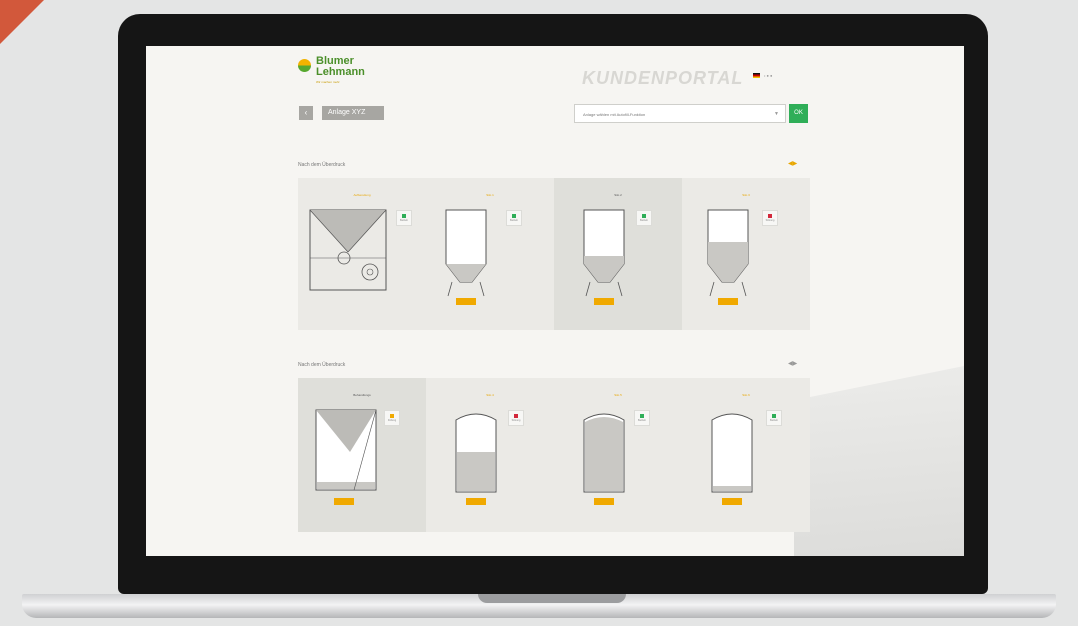 This screenshot has width=1078, height=626. What do you see at coordinates (322, 165) in the screenshot?
I see `section-title-1: Nach dem Überdruck` at bounding box center [322, 165].